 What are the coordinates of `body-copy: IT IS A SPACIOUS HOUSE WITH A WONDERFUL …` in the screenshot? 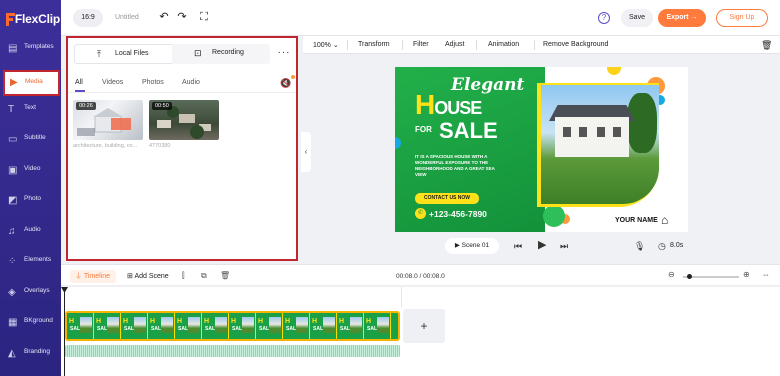 It's located at (455, 165).